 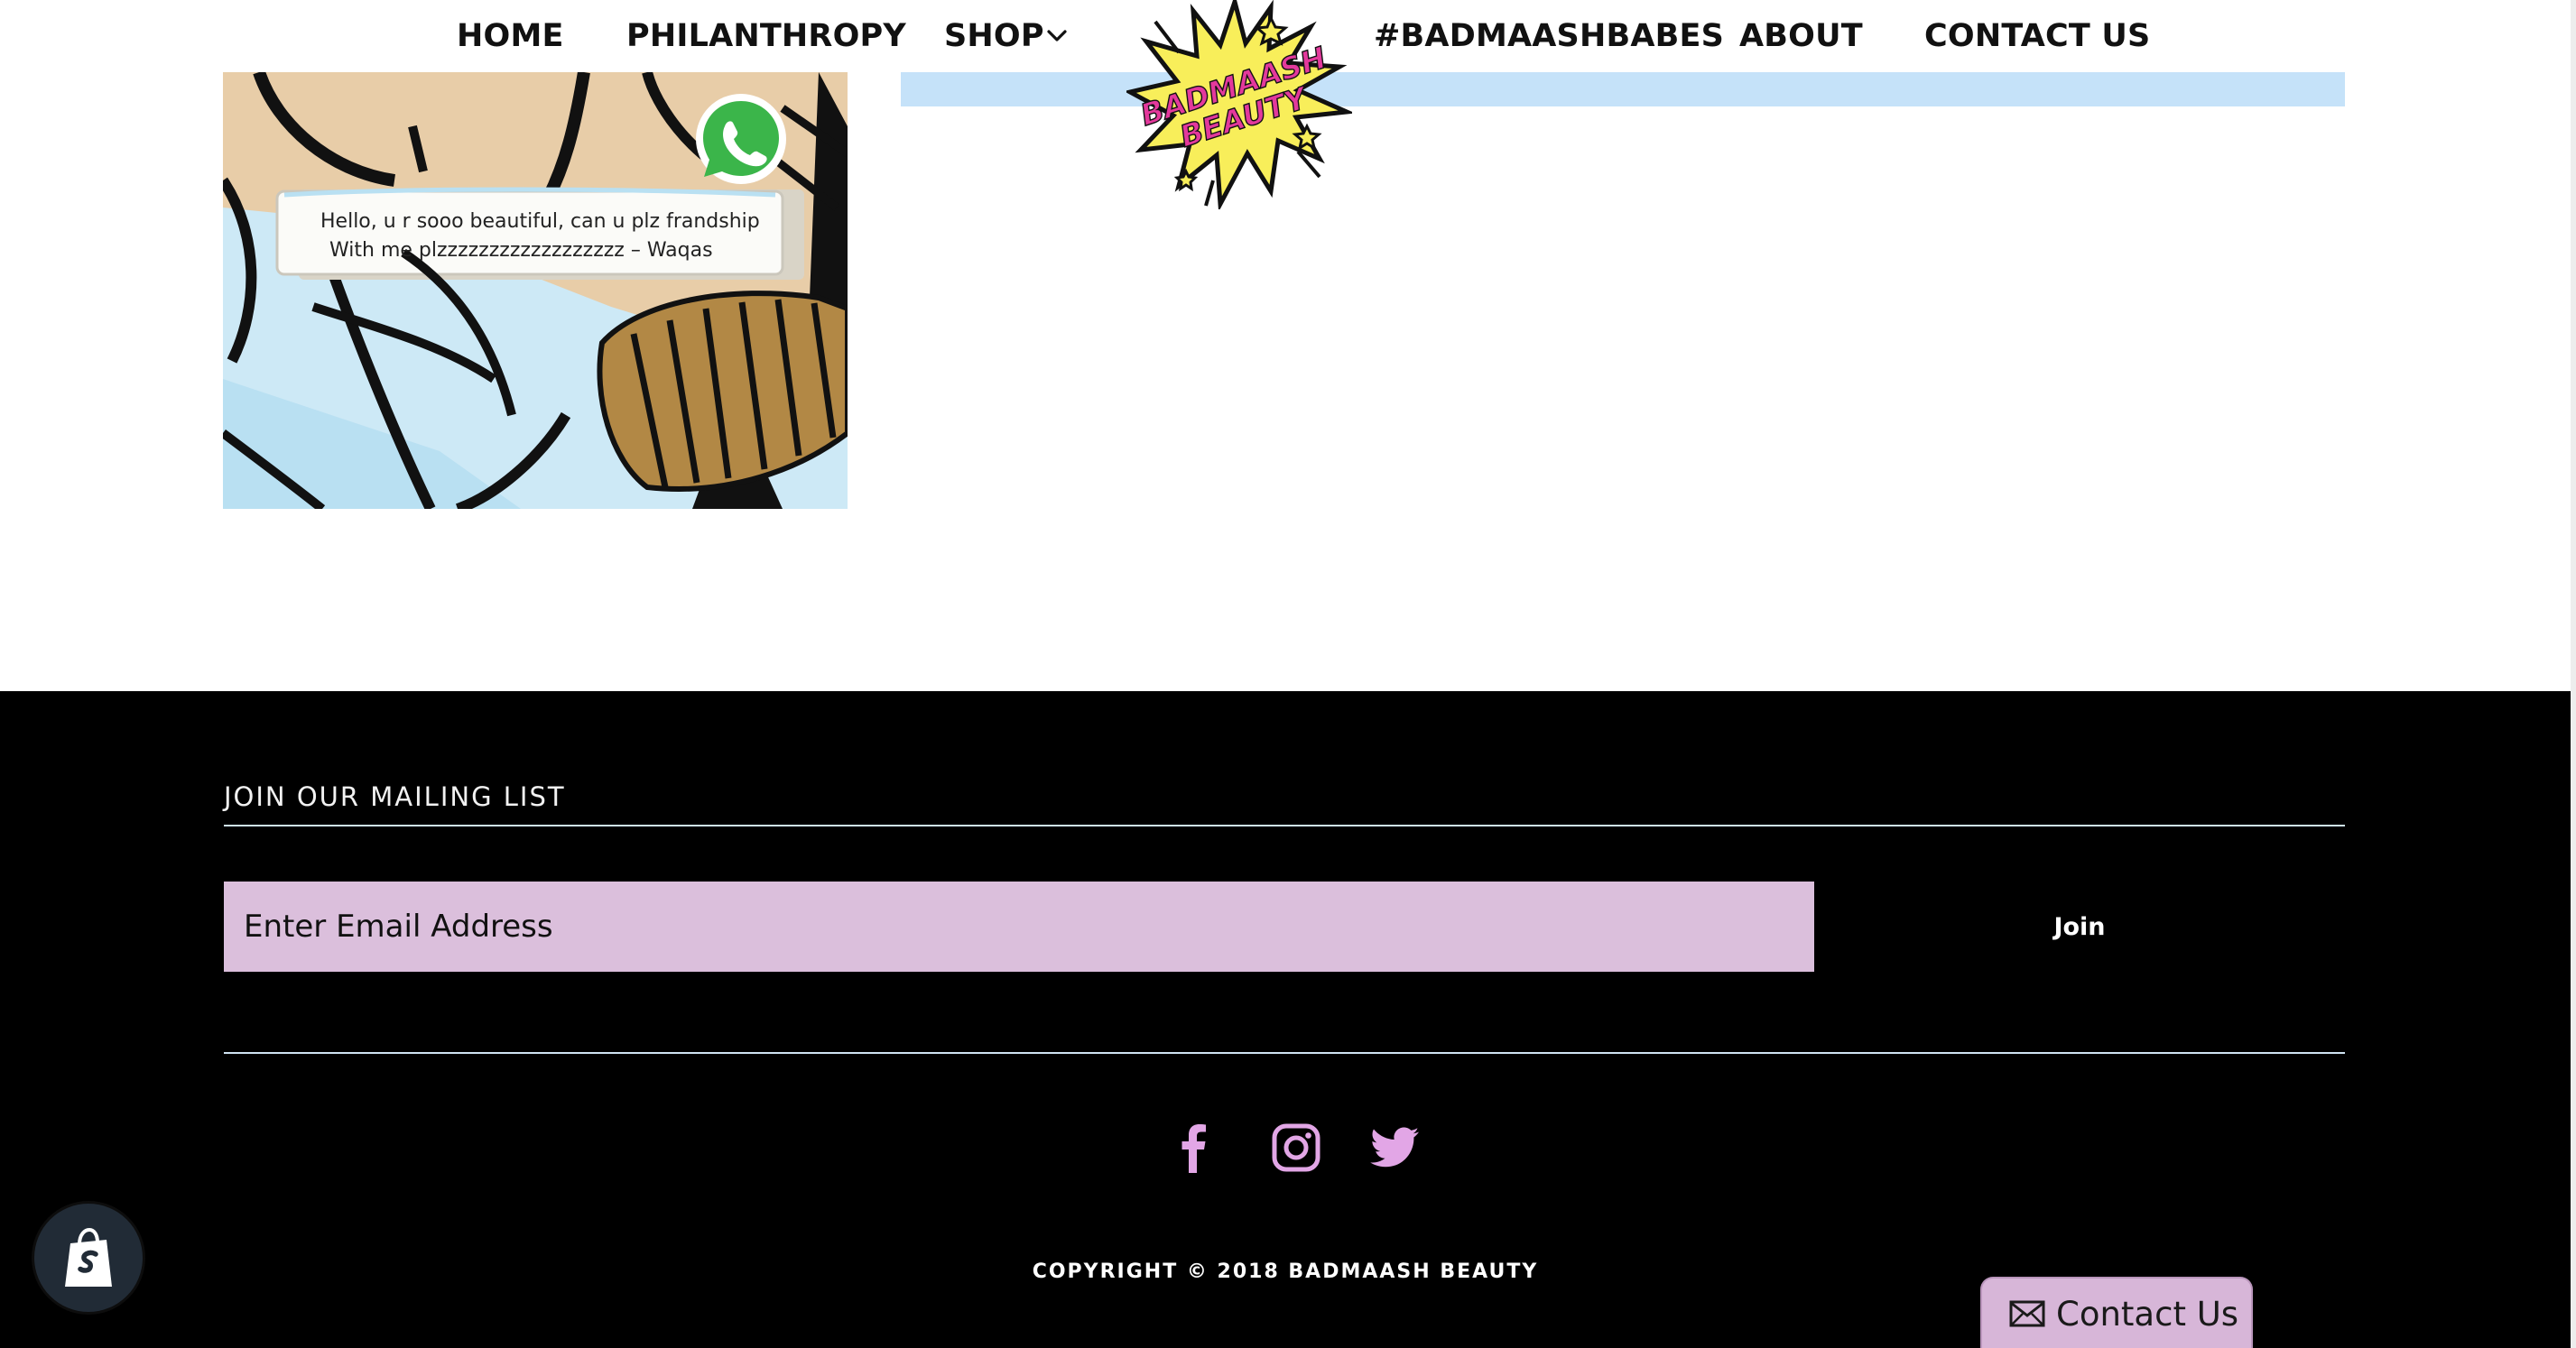 I want to click on contact-us-widget: Contact Us, so click(x=2116, y=1312).